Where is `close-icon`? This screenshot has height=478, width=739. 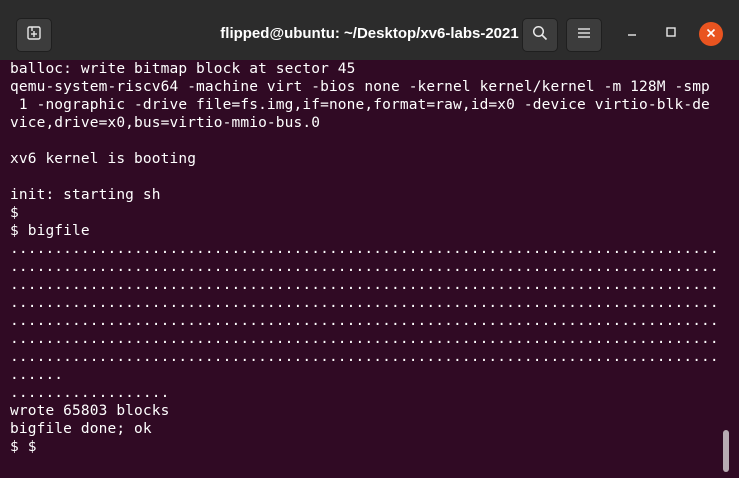 close-icon is located at coordinates (711, 34).